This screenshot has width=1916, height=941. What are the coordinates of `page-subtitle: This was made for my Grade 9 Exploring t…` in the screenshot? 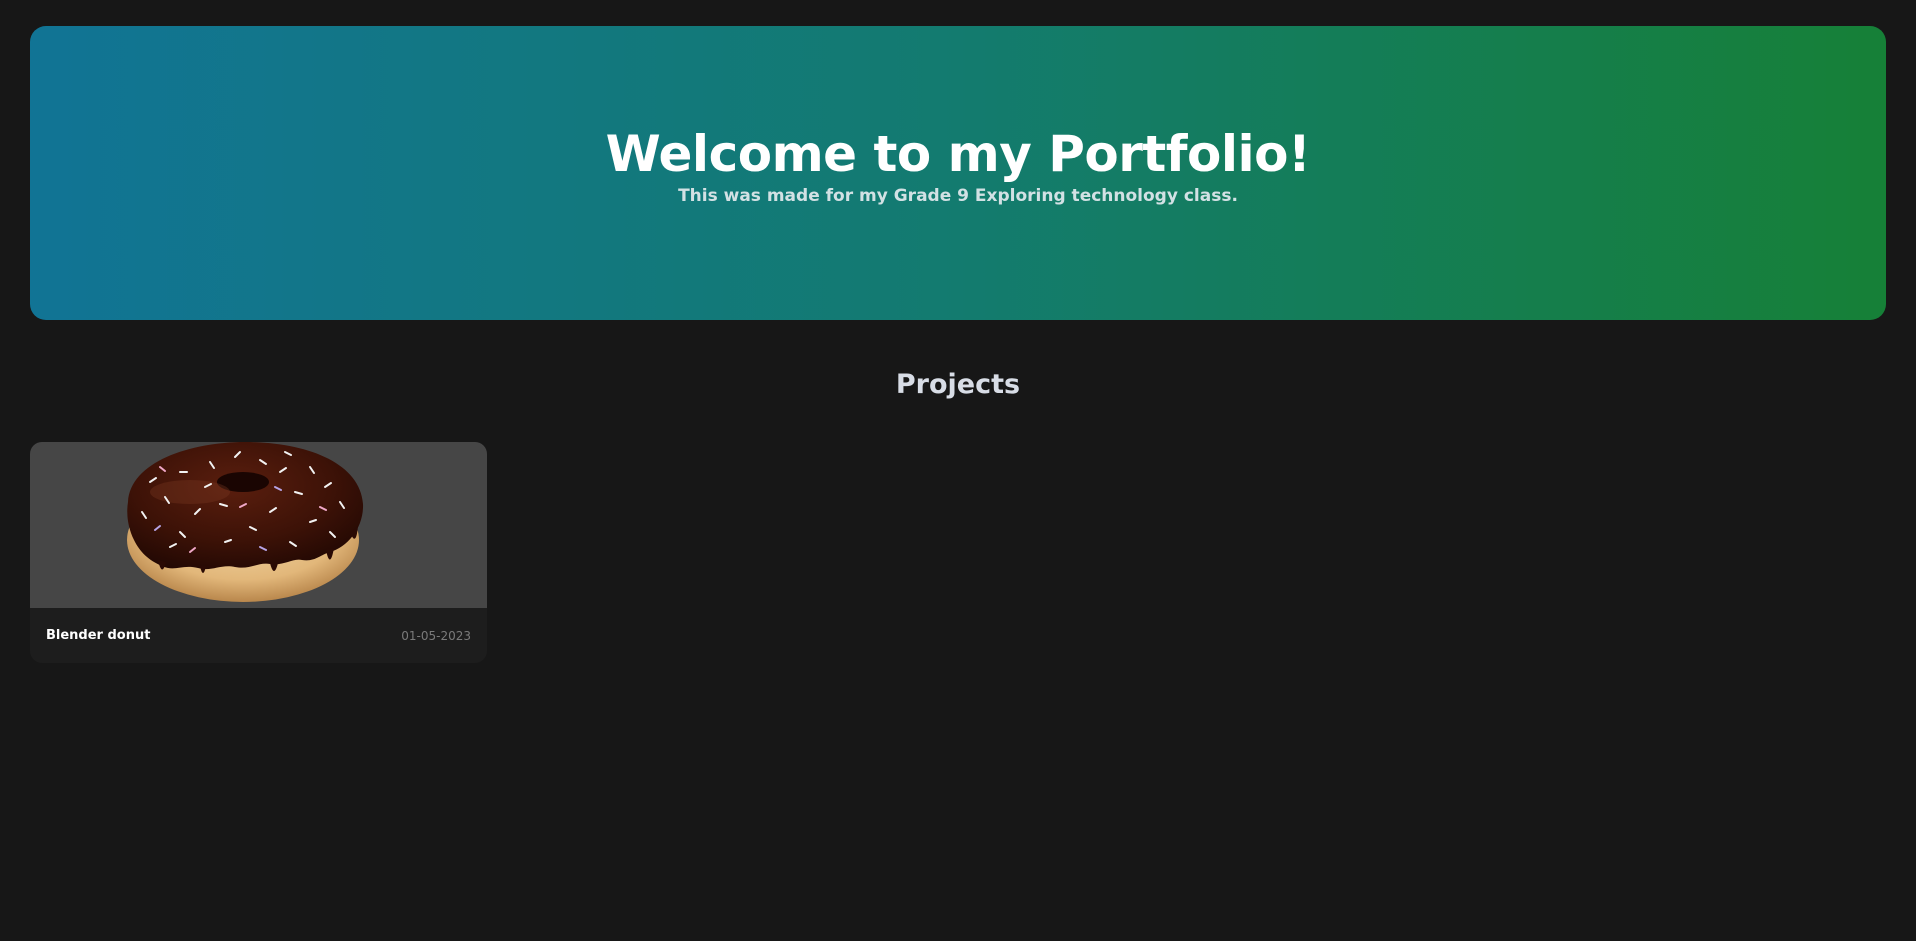 It's located at (958, 195).